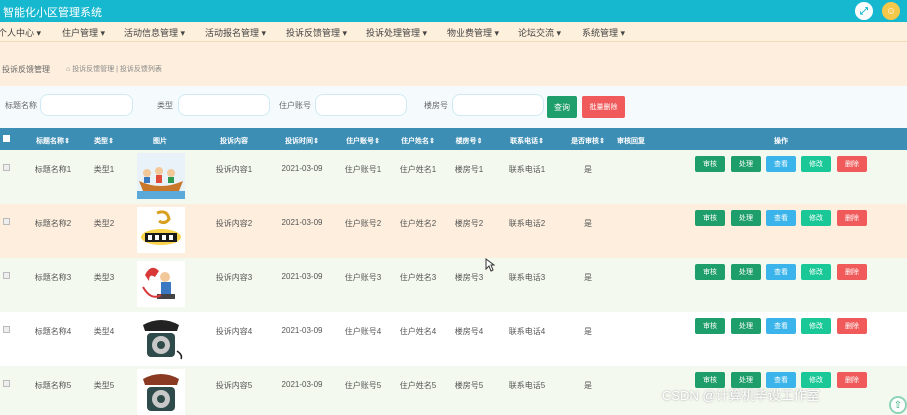 The height and width of the screenshot is (415, 907). I want to click on col-title: 标题名称⇕, so click(53, 141).